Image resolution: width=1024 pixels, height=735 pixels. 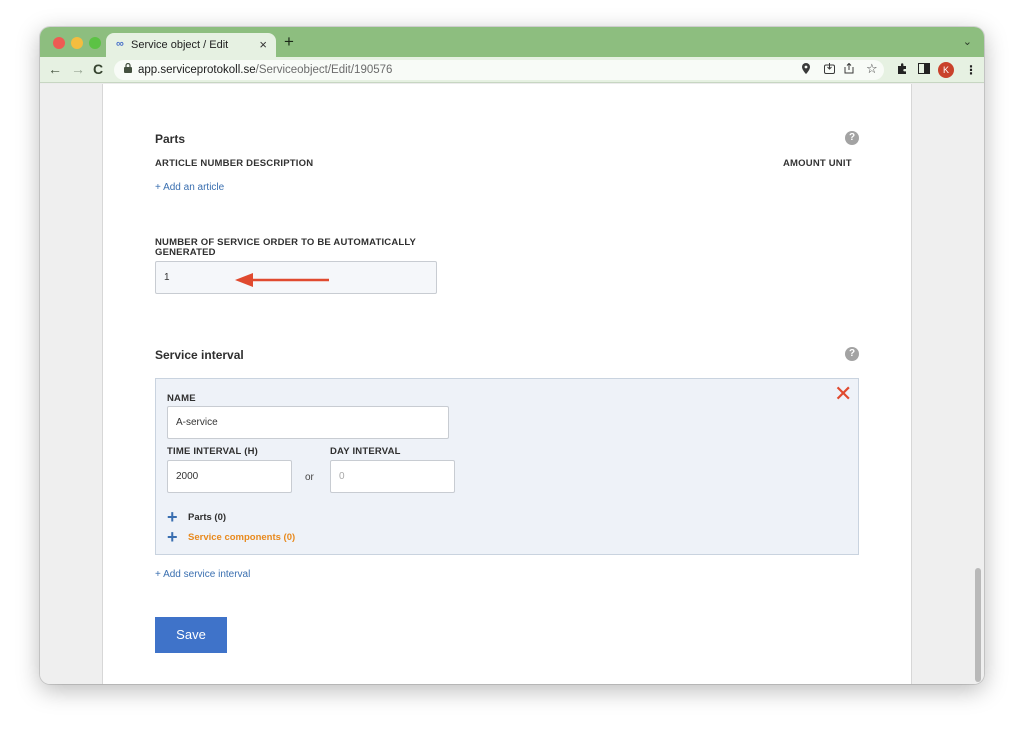 What do you see at coordinates (191, 635) in the screenshot?
I see `save-button: Save` at bounding box center [191, 635].